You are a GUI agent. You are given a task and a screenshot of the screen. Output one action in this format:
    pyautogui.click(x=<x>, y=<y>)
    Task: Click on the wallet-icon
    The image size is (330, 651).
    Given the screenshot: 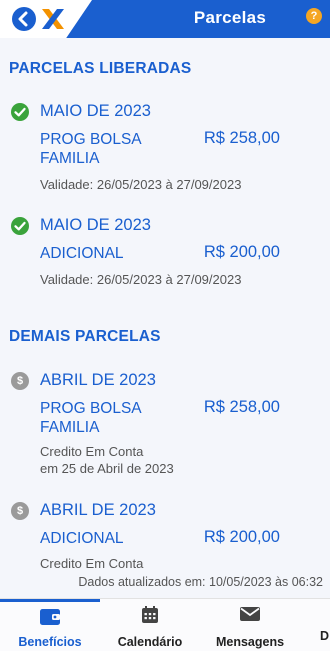 What is the action you would take?
    pyautogui.click(x=50, y=617)
    